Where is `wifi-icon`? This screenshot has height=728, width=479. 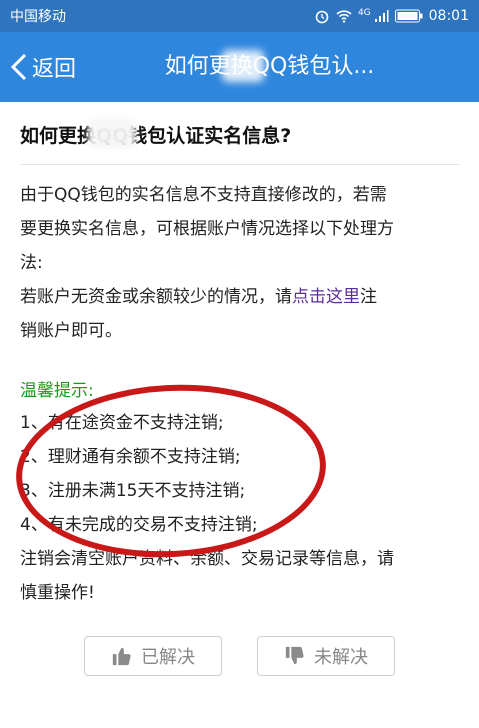 wifi-icon is located at coordinates (344, 16).